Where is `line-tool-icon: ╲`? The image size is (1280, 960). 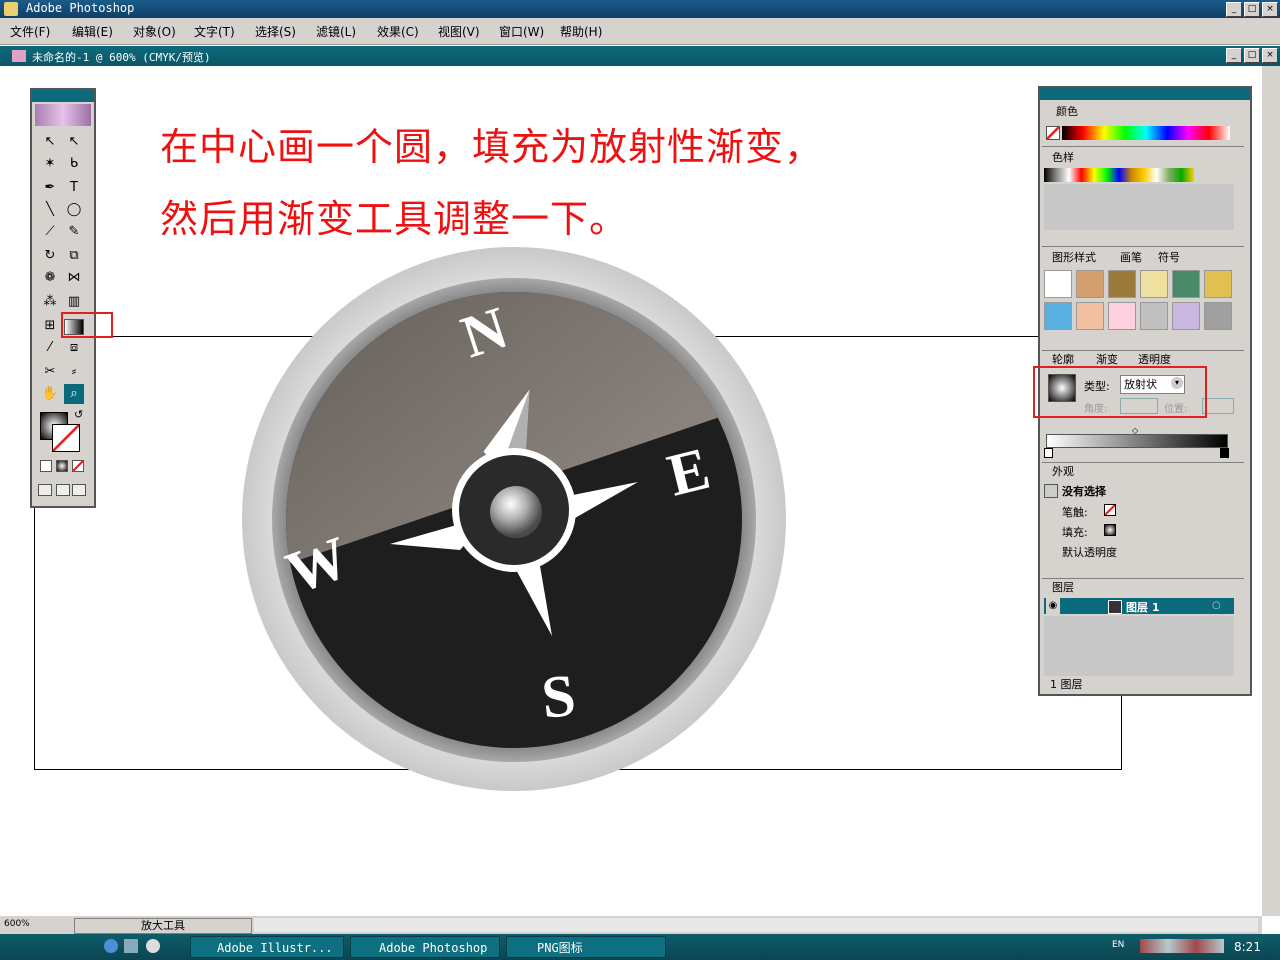 line-tool-icon: ╲ is located at coordinates (50, 210).